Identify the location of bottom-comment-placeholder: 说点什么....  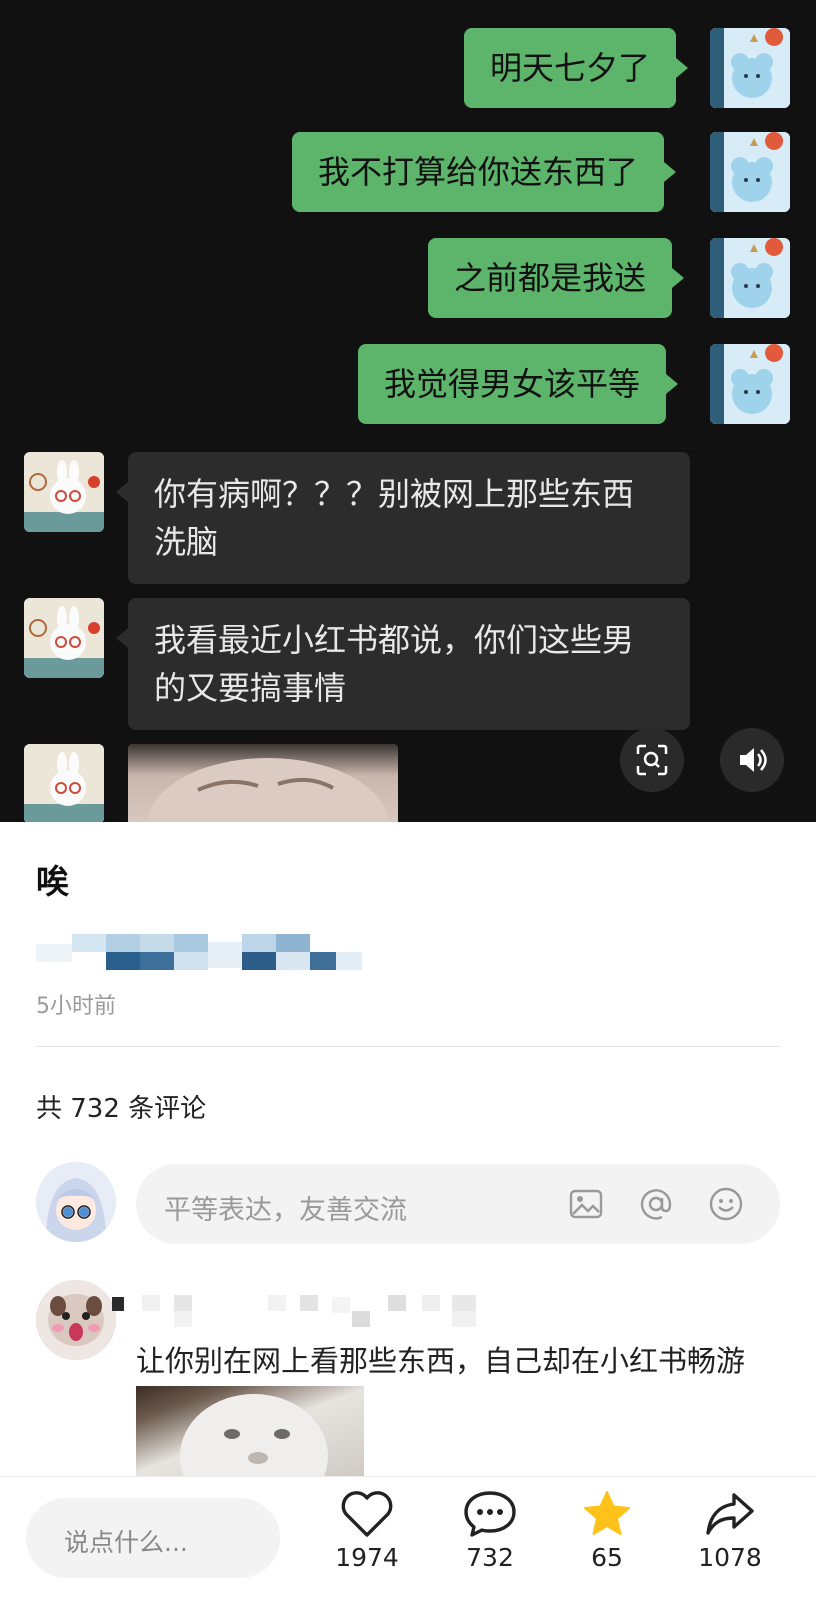
(126, 1542).